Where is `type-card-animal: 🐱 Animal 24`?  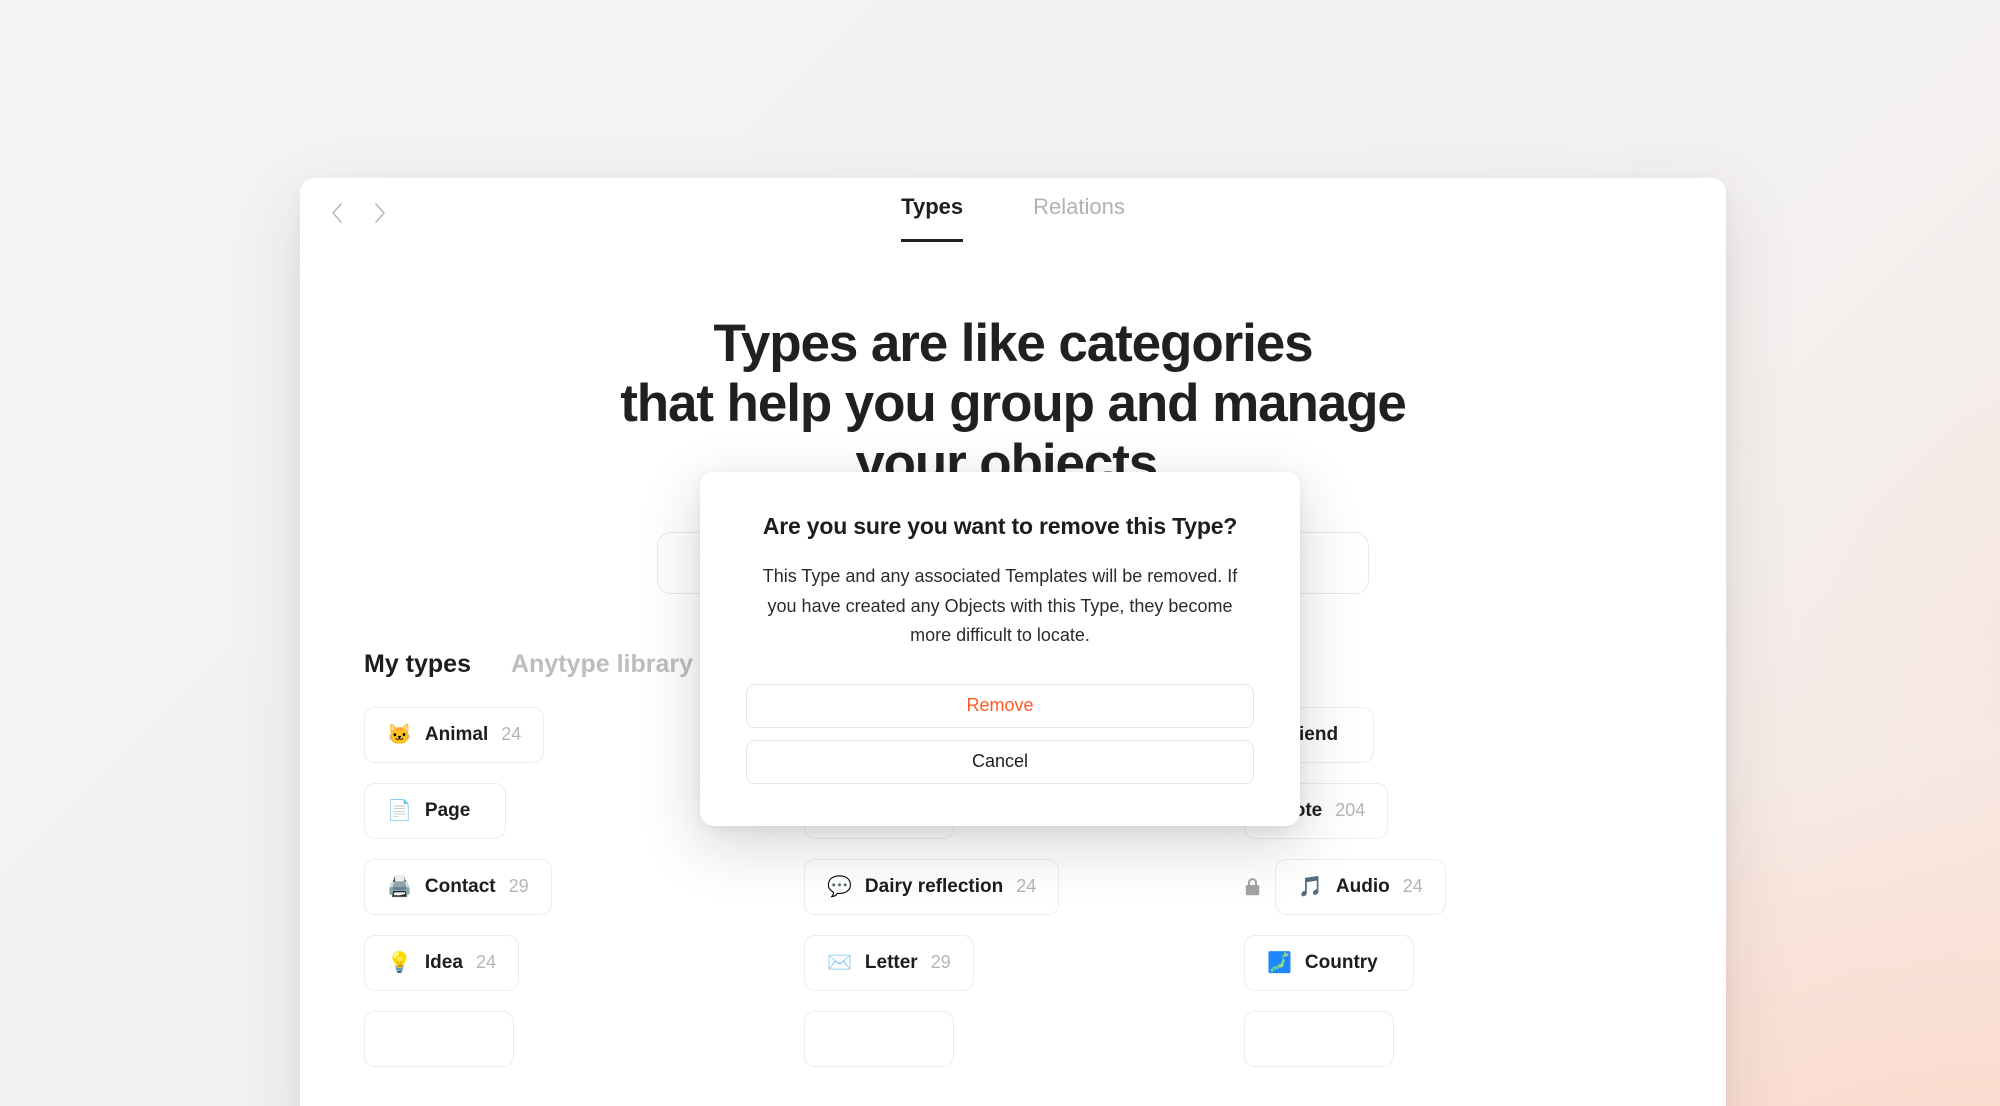 type-card-animal: 🐱 Animal 24 is located at coordinates (454, 734).